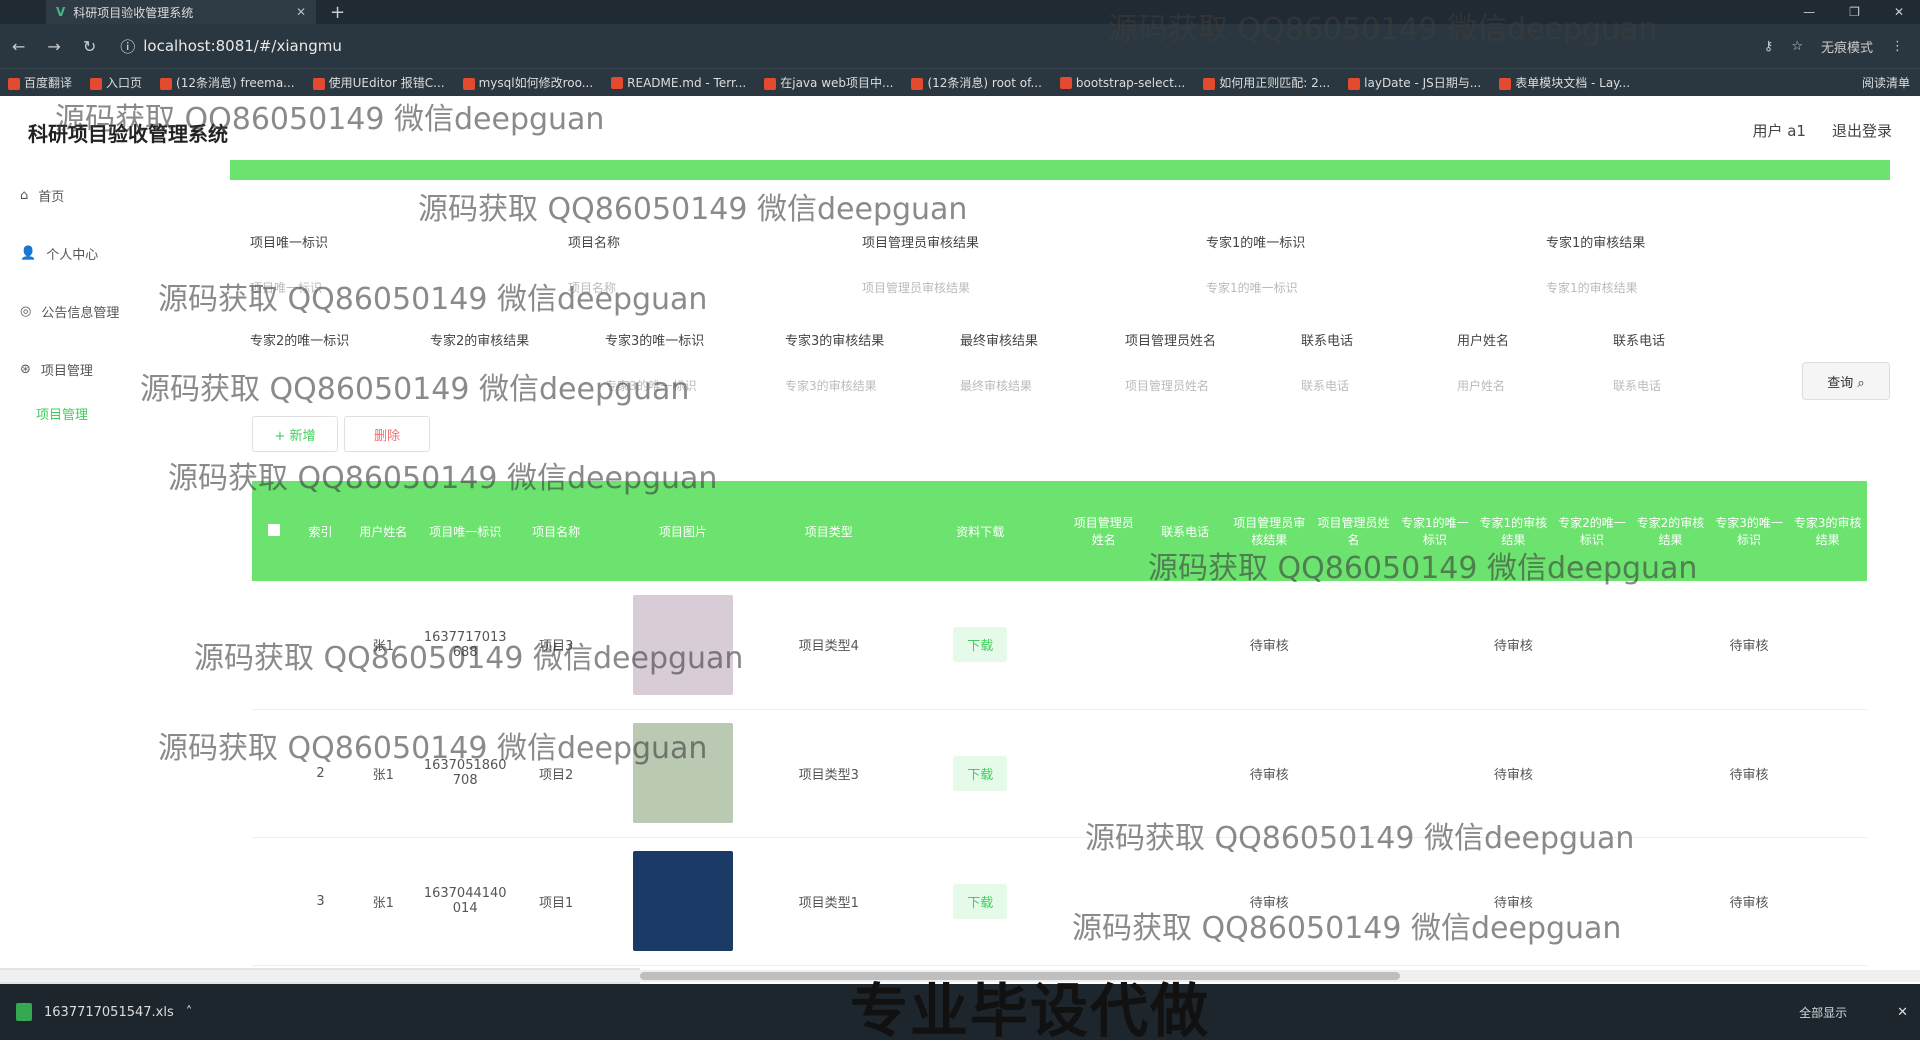 The width and height of the screenshot is (1920, 1048). What do you see at coordinates (682, 901) in the screenshot?
I see `project-image` at bounding box center [682, 901].